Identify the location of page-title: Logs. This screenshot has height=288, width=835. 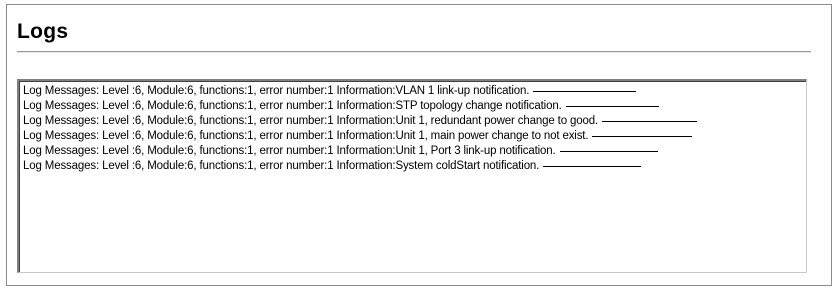
(43, 31).